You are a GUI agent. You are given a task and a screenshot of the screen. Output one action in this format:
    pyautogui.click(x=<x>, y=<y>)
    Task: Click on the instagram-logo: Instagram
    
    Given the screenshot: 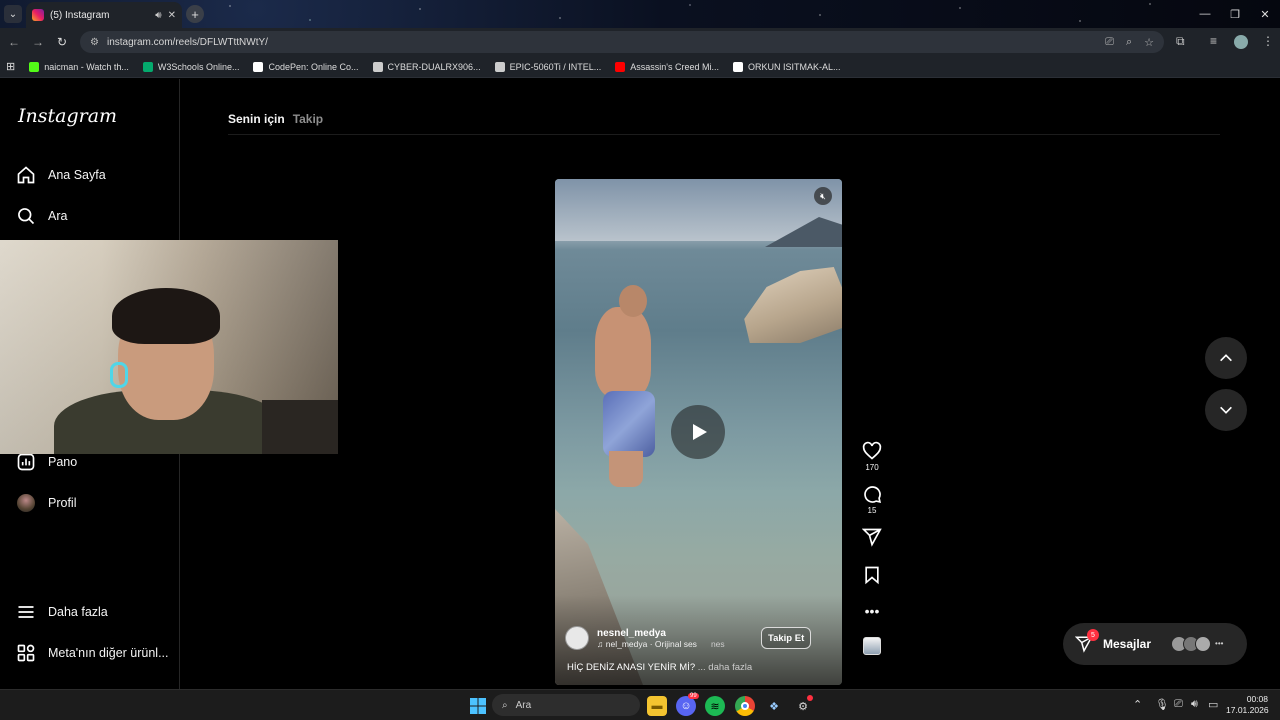 What is the action you would take?
    pyautogui.click(x=67, y=116)
    